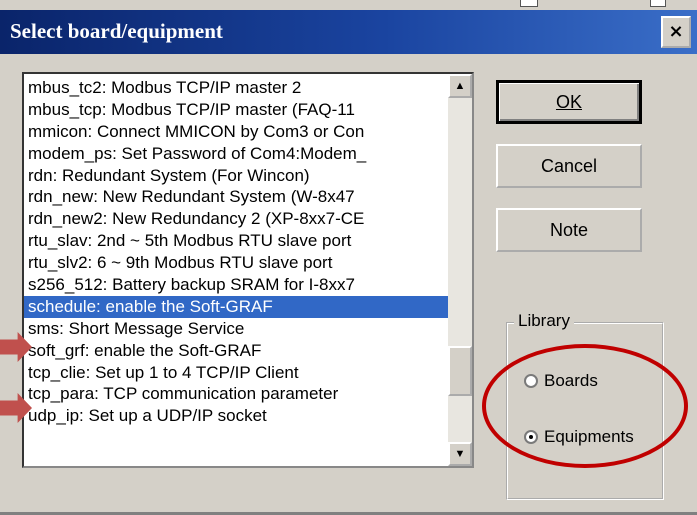  I want to click on list-item: mbus_tcp: Modbus TCP/IP master (FAQ-11, so click(237, 110).